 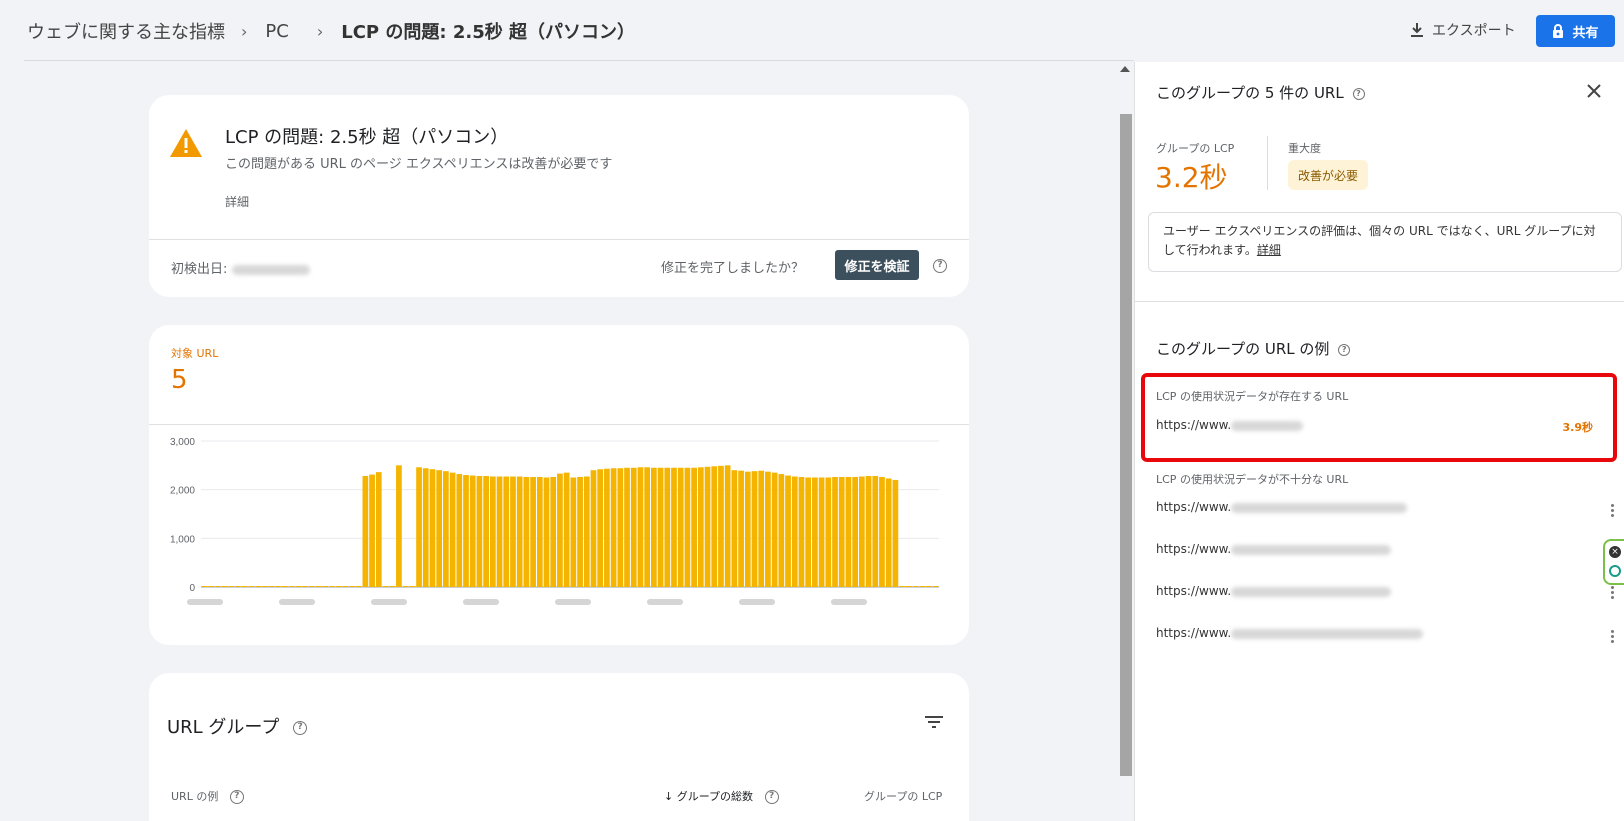 What do you see at coordinates (126, 31) in the screenshot?
I see `breadcrumb-root: ウェブに関する主な指標` at bounding box center [126, 31].